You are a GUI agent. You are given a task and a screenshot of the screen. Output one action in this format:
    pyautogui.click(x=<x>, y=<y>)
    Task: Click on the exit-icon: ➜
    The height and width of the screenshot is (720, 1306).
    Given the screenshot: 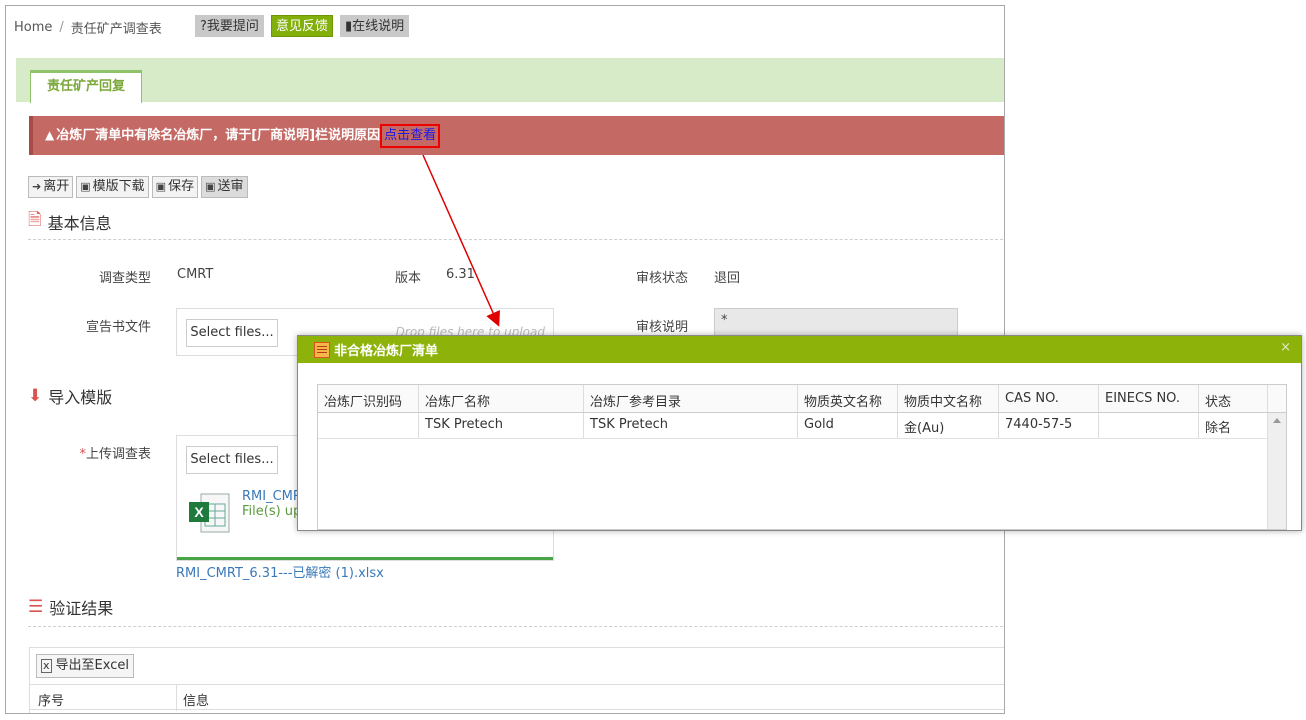 What is the action you would take?
    pyautogui.click(x=37, y=186)
    